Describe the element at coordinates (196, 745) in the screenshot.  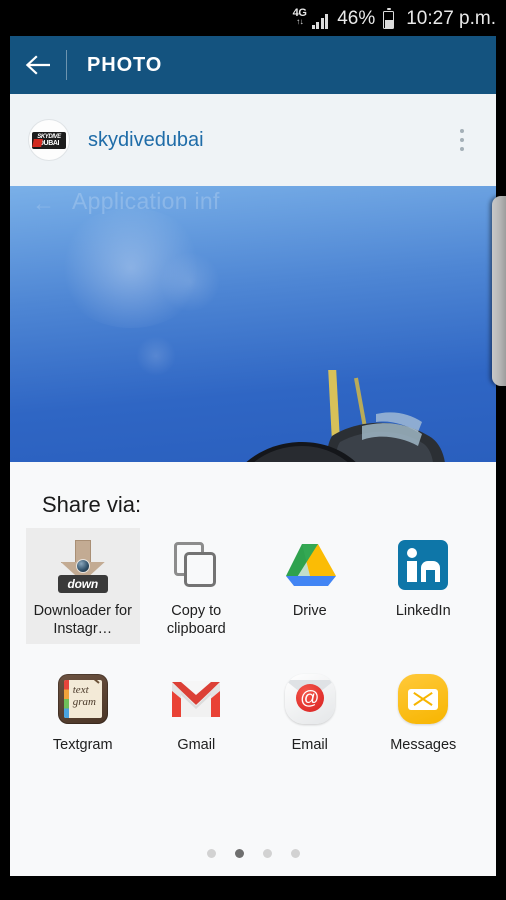
I see `share-target-label: Gmail` at that location.